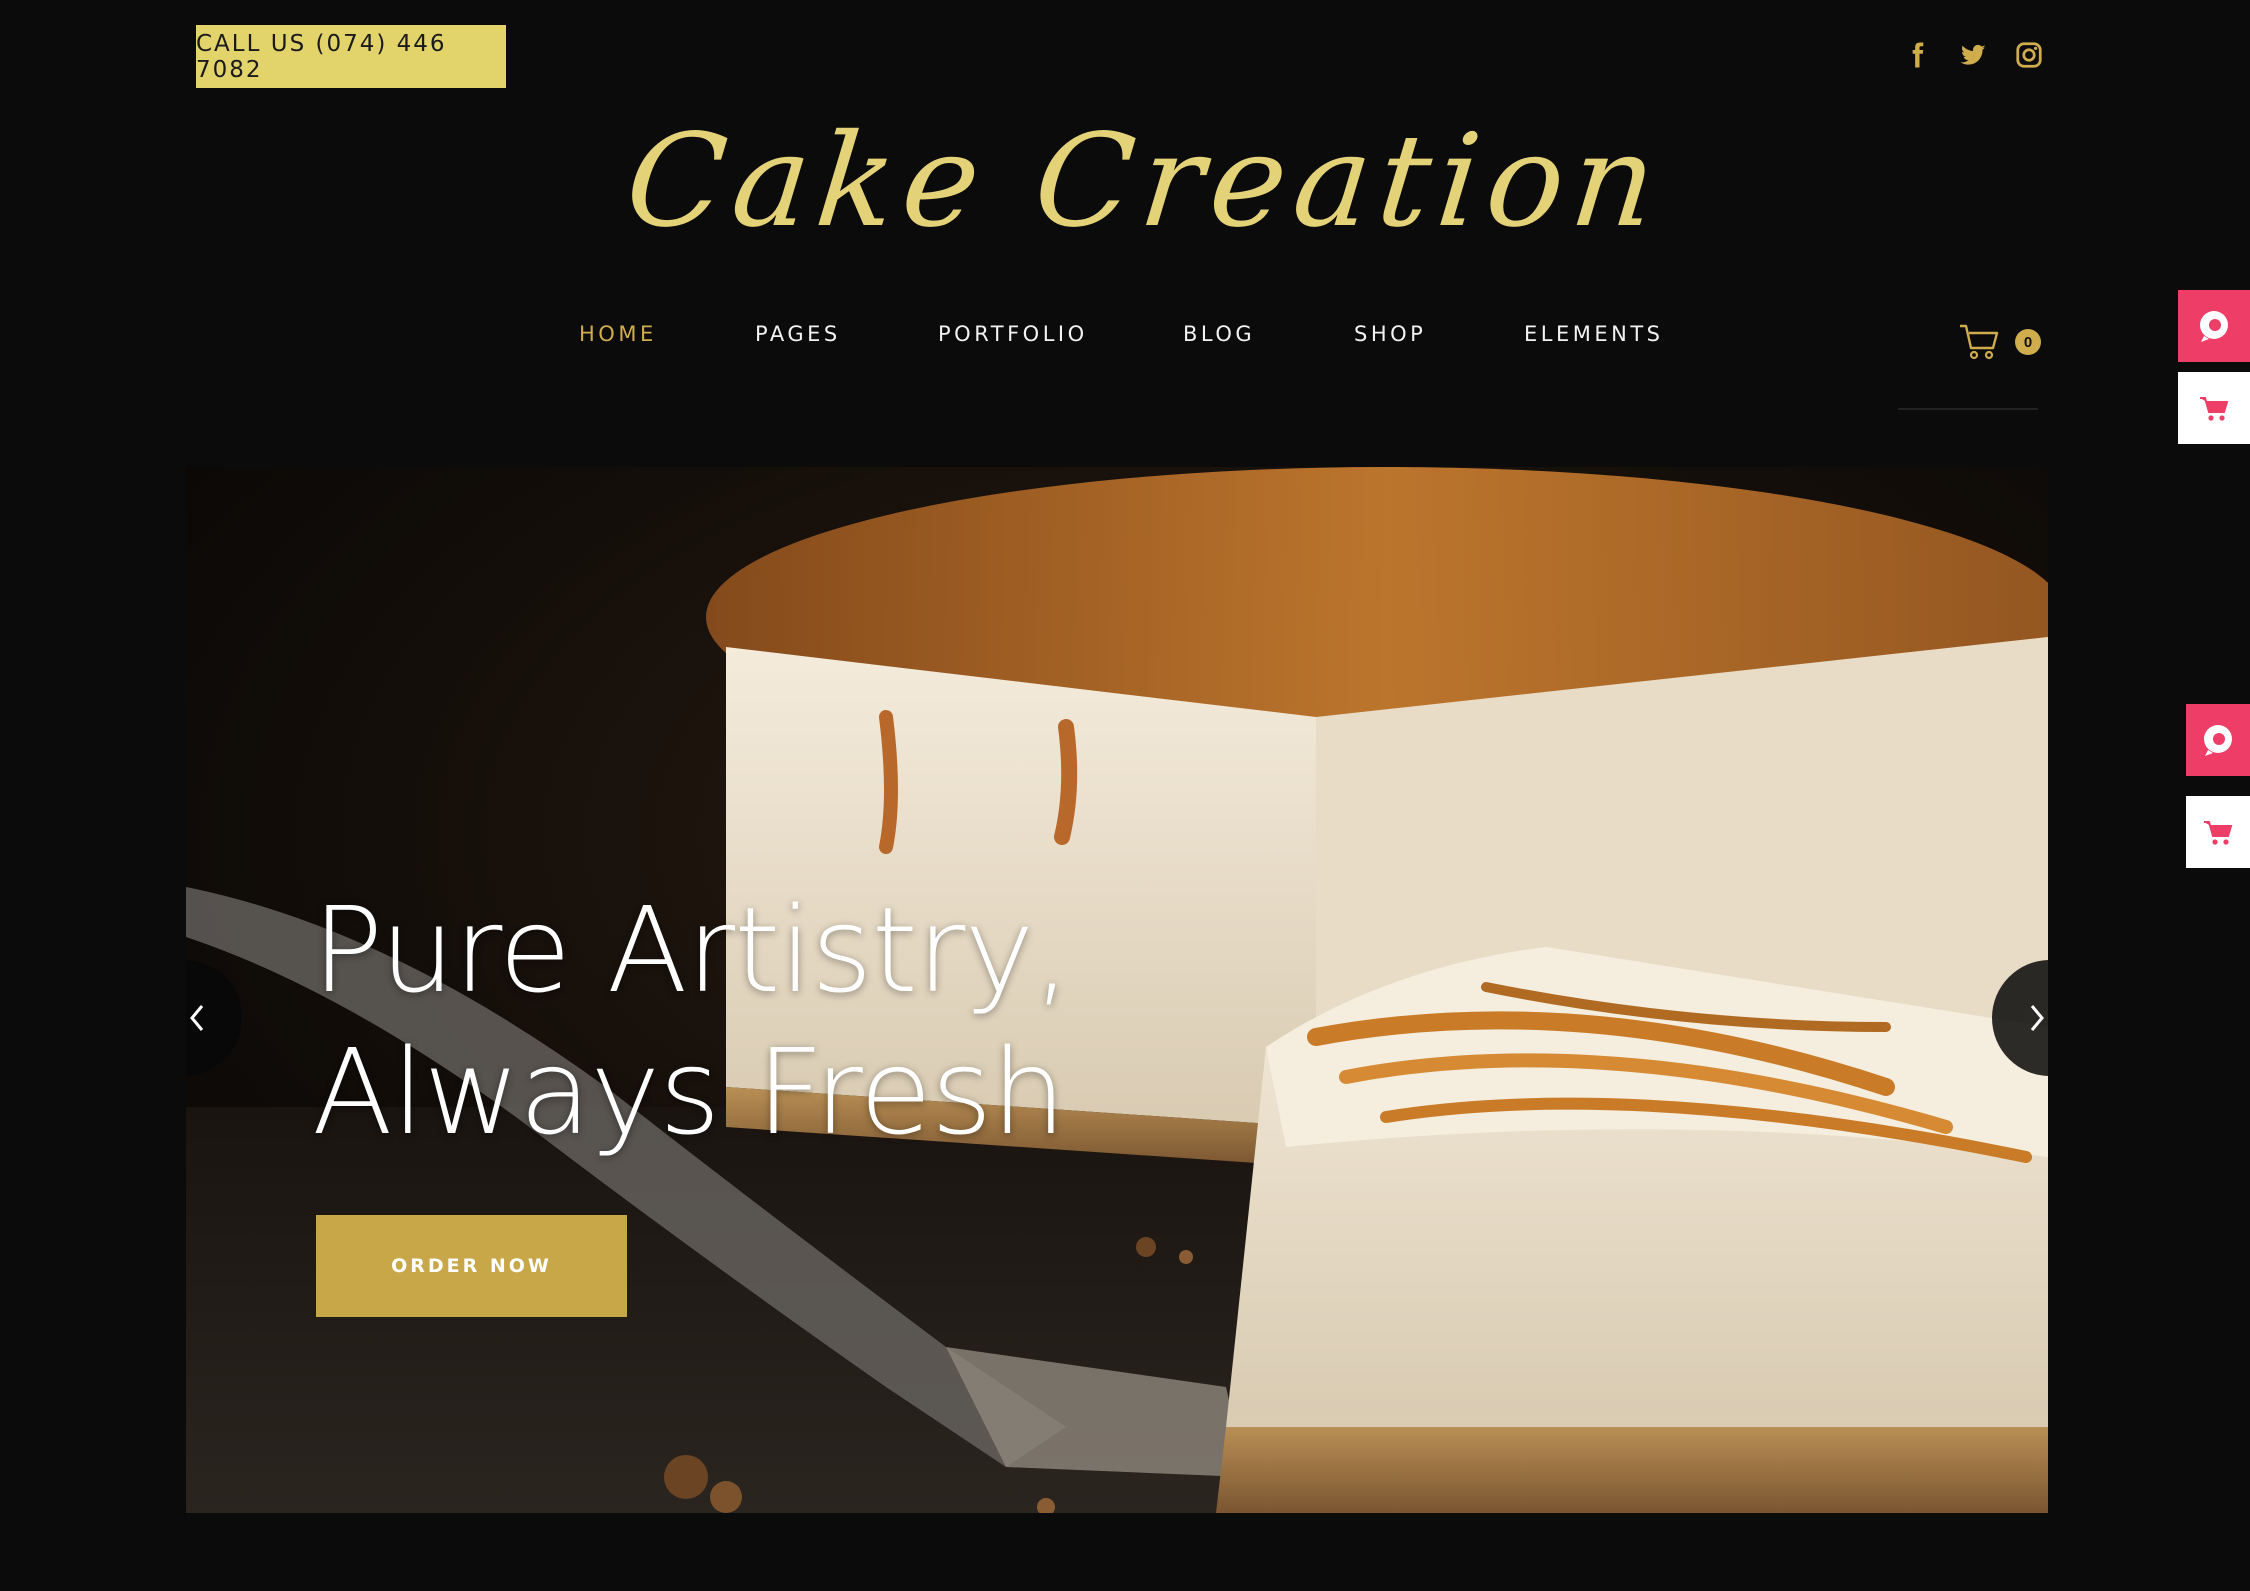 The height and width of the screenshot is (1591, 2250). I want to click on divider, so click(1968, 409).